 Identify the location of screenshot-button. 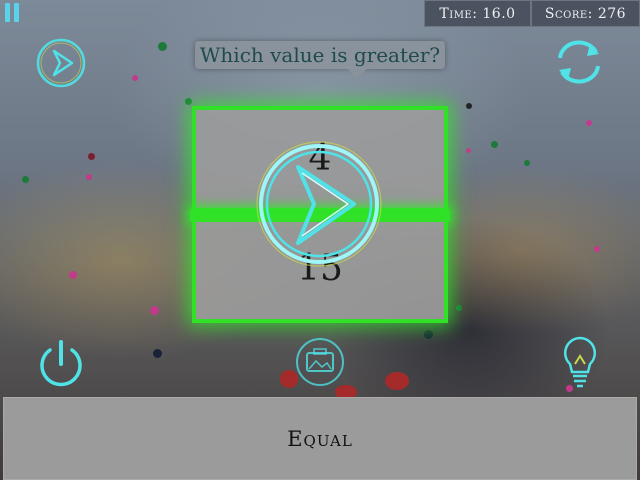
(320, 362).